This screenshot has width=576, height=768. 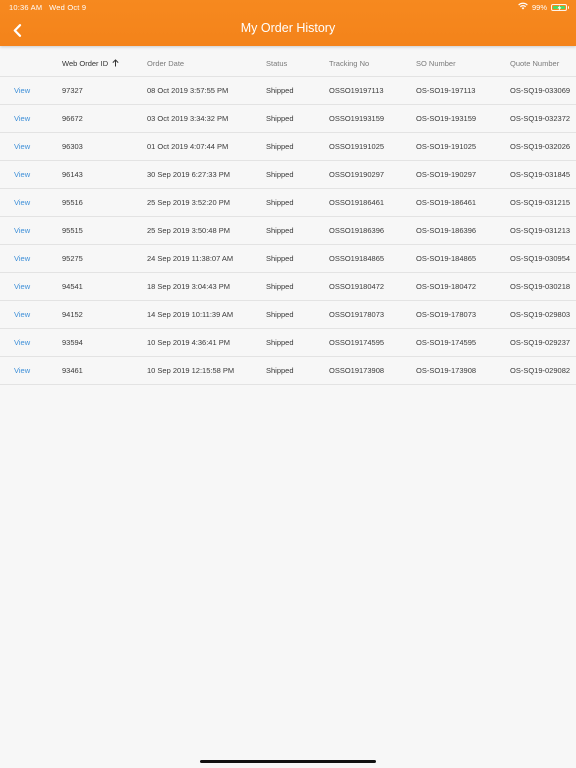 I want to click on column-header-label: Web Order ID, so click(x=85, y=63).